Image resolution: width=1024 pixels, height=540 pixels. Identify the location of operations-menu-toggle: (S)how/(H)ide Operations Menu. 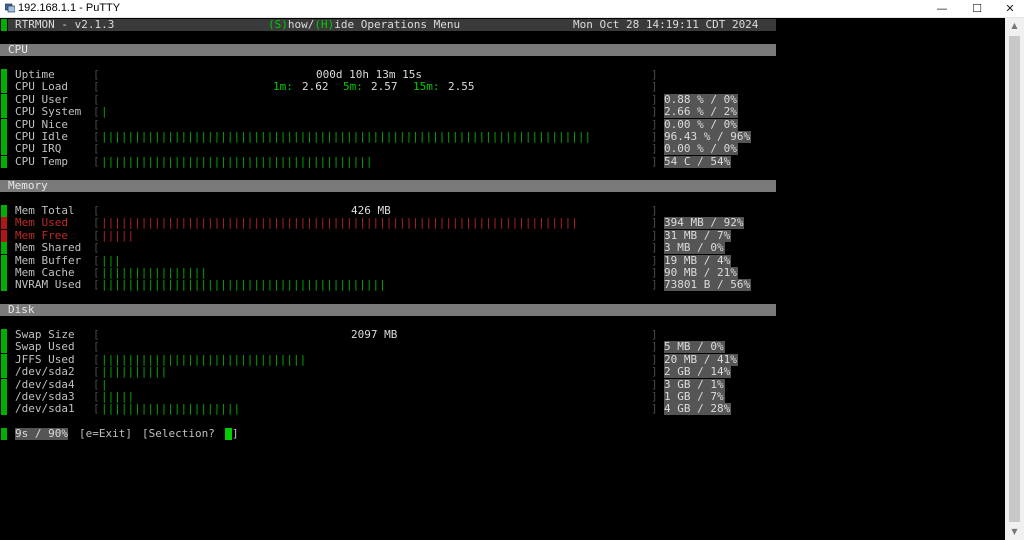
(364, 25).